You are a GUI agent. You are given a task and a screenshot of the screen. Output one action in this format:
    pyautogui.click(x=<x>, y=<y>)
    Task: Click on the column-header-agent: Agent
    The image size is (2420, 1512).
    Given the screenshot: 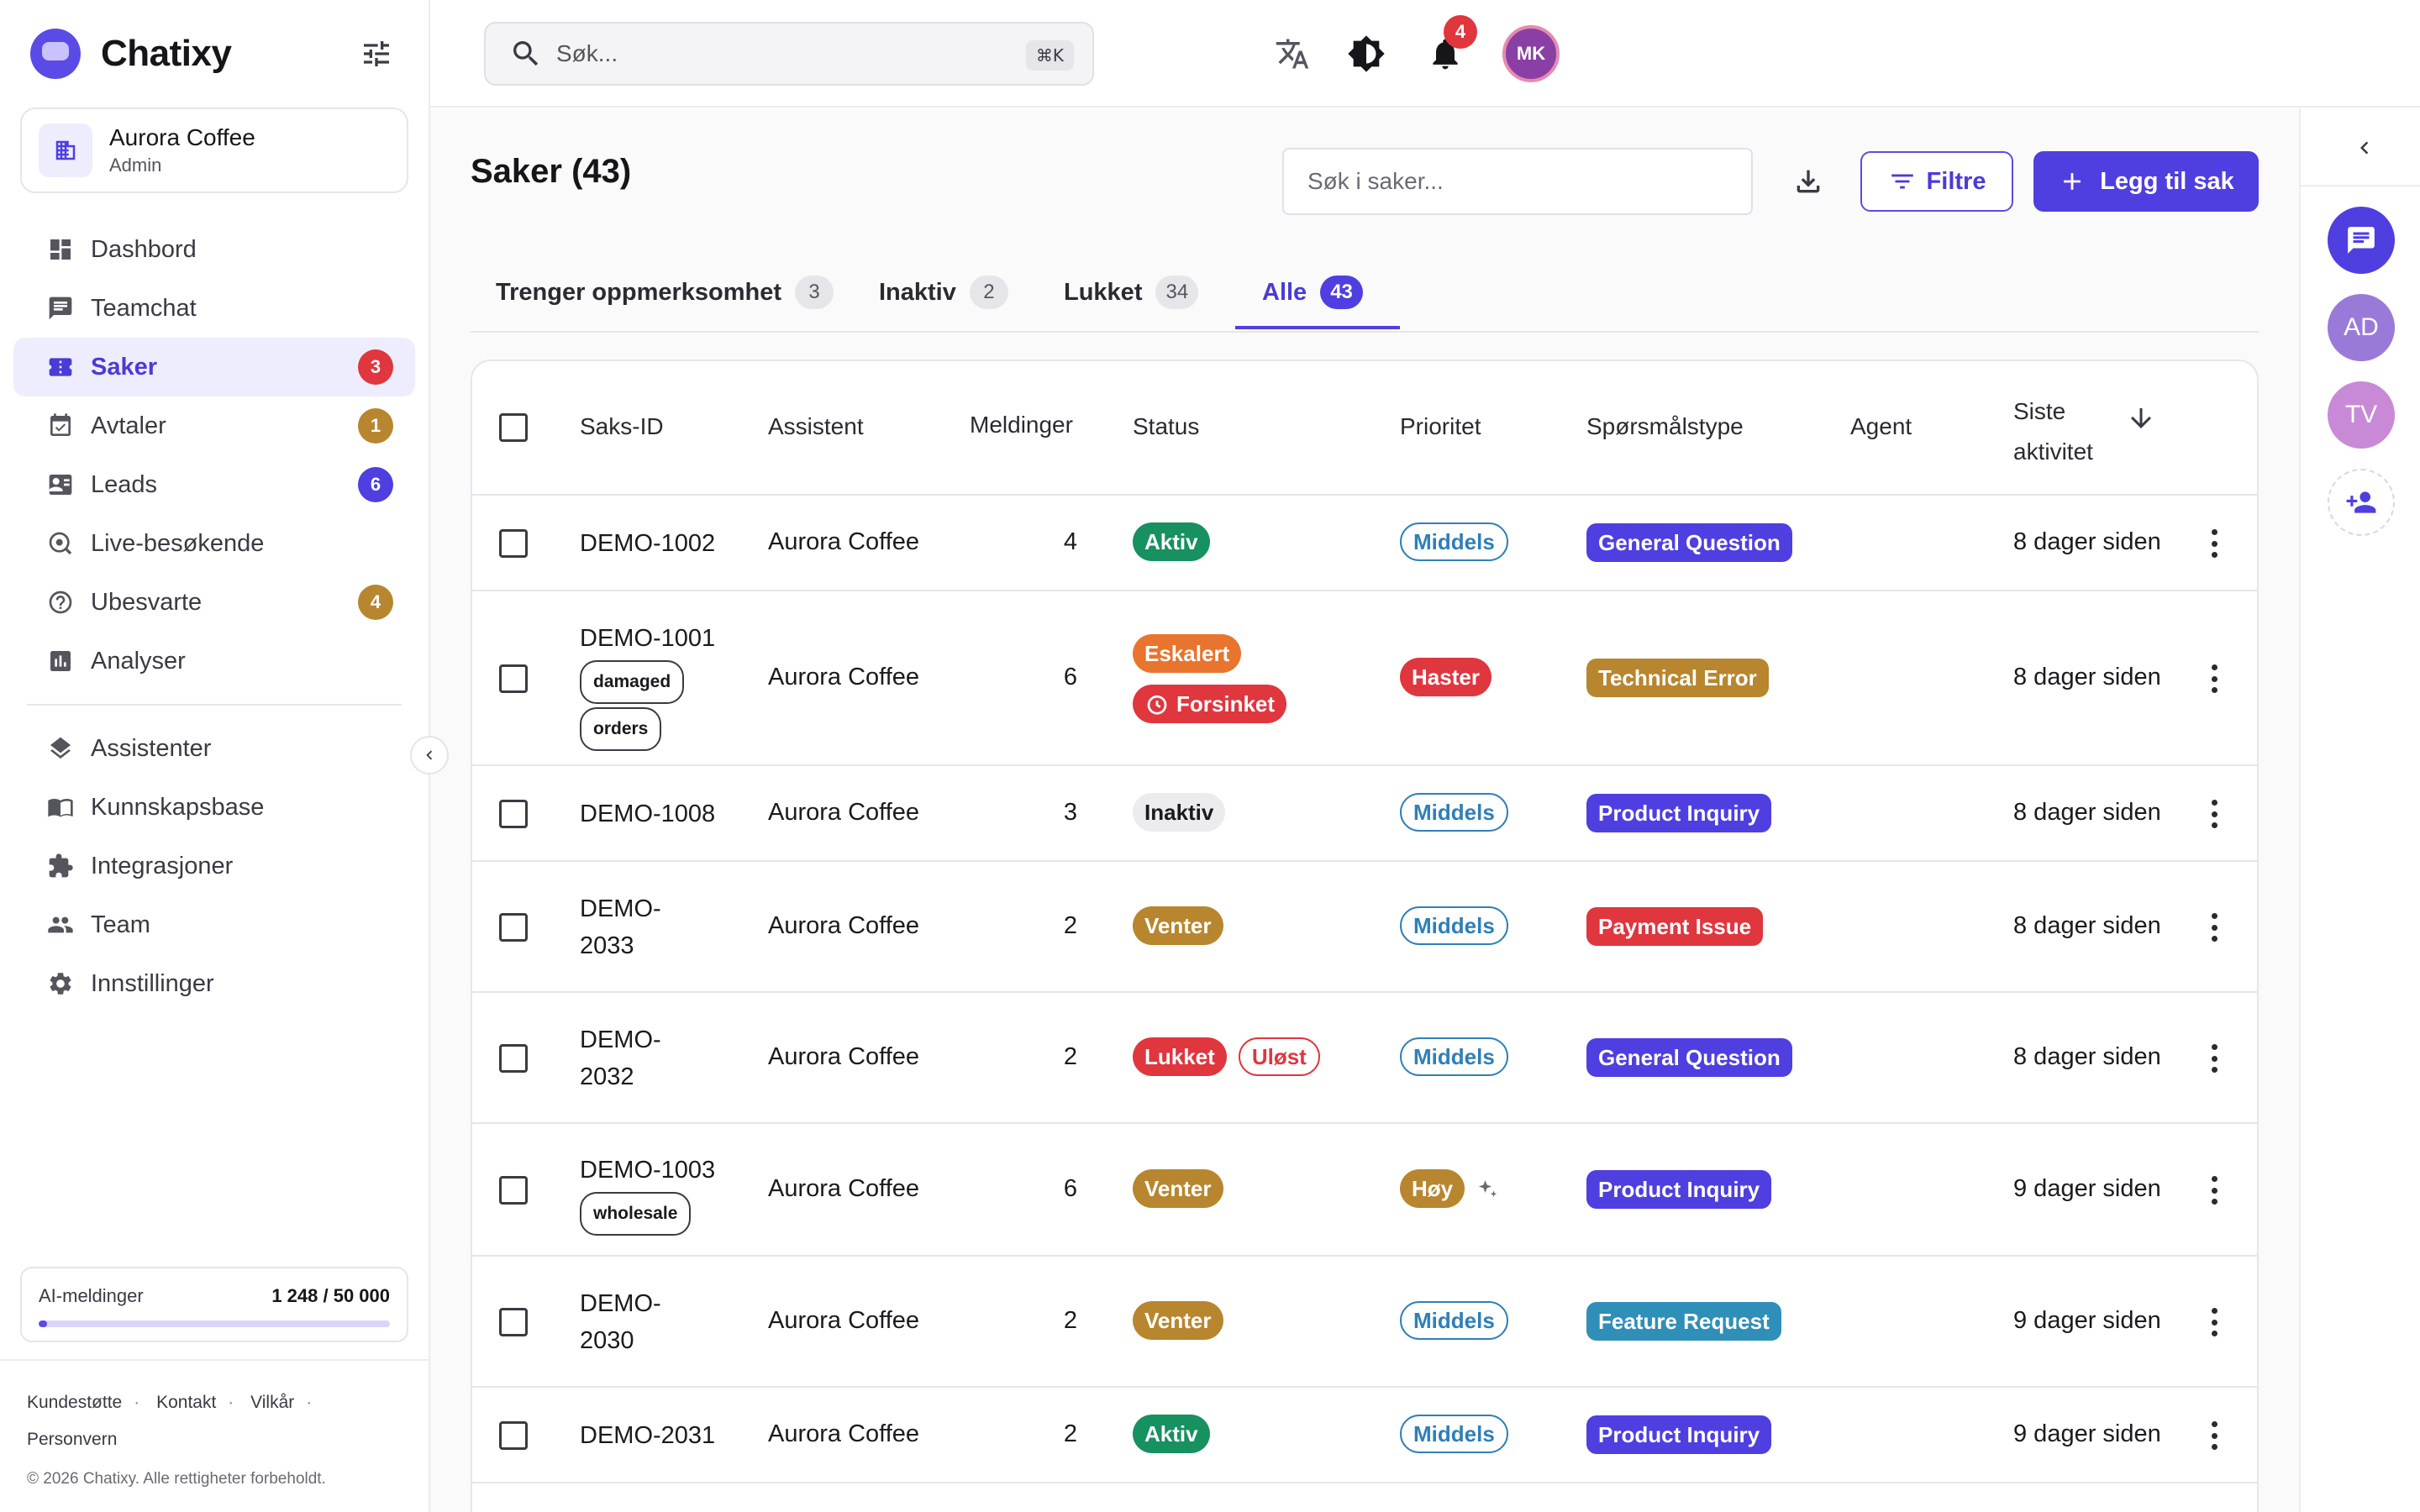 What is the action you would take?
    pyautogui.click(x=1881, y=426)
    